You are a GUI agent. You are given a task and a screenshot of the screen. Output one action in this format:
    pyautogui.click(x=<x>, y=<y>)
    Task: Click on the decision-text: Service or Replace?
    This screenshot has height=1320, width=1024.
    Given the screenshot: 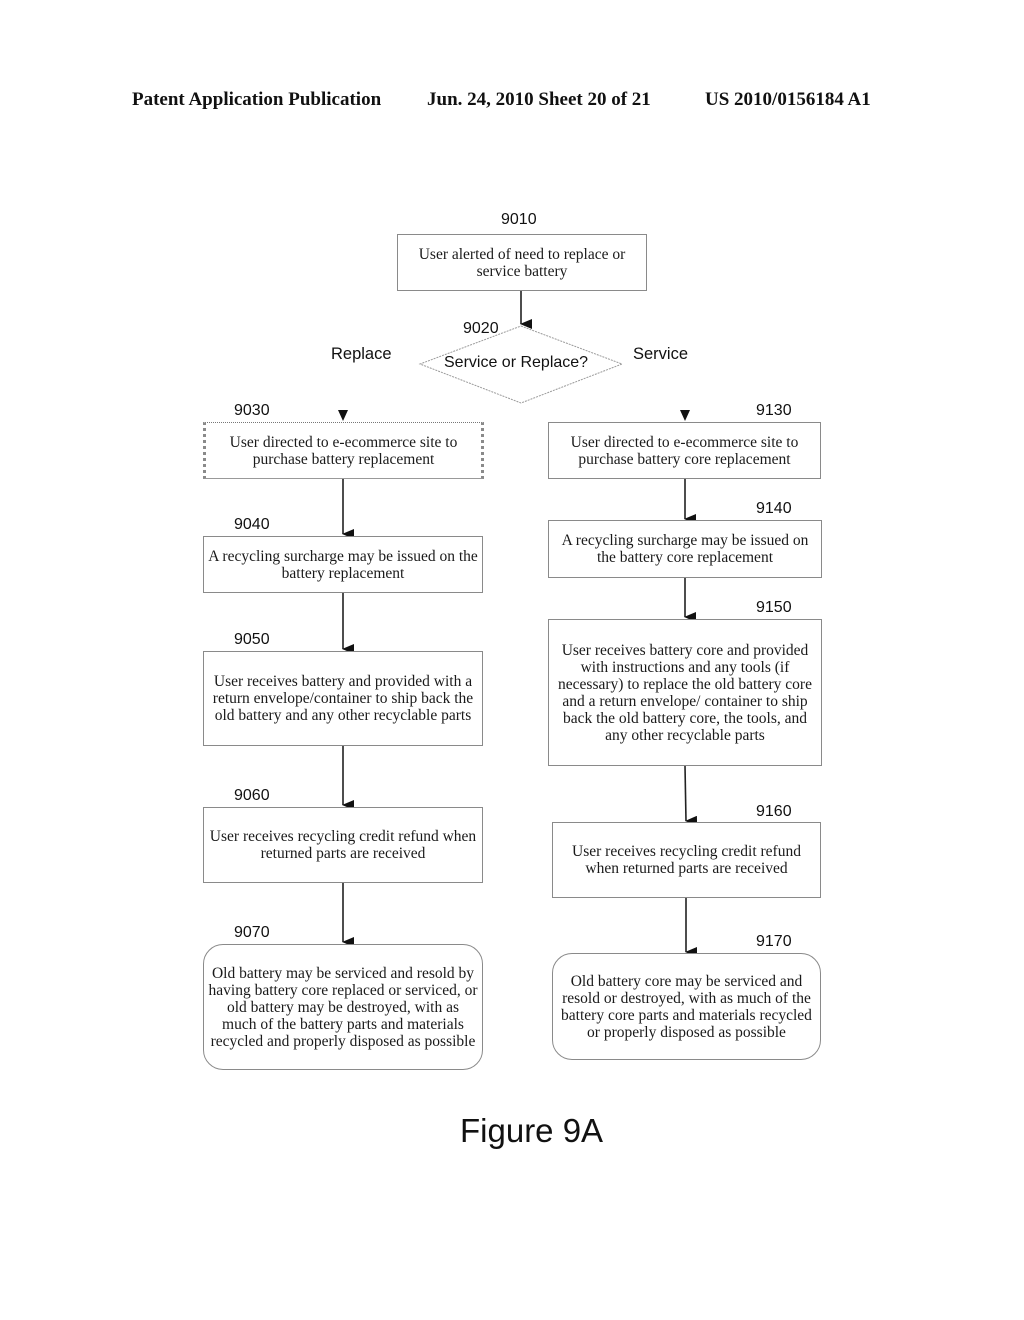 What is the action you would take?
    pyautogui.click(x=516, y=362)
    